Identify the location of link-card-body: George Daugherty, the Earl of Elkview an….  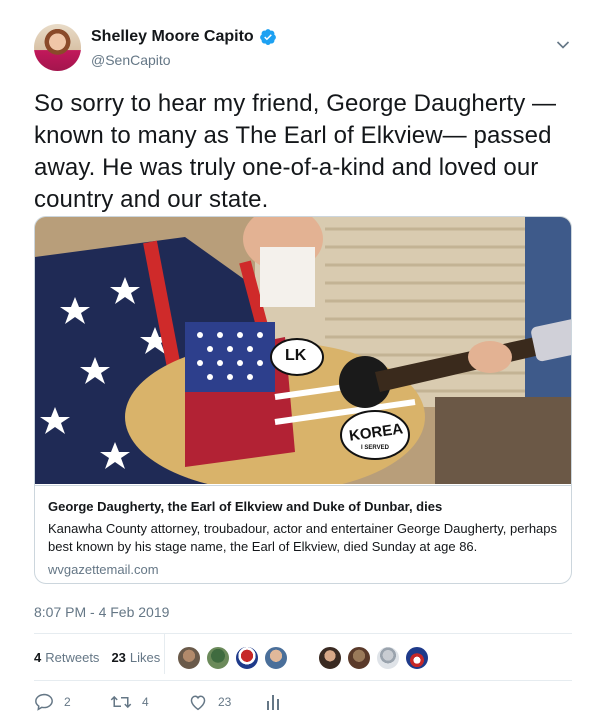
(303, 534).